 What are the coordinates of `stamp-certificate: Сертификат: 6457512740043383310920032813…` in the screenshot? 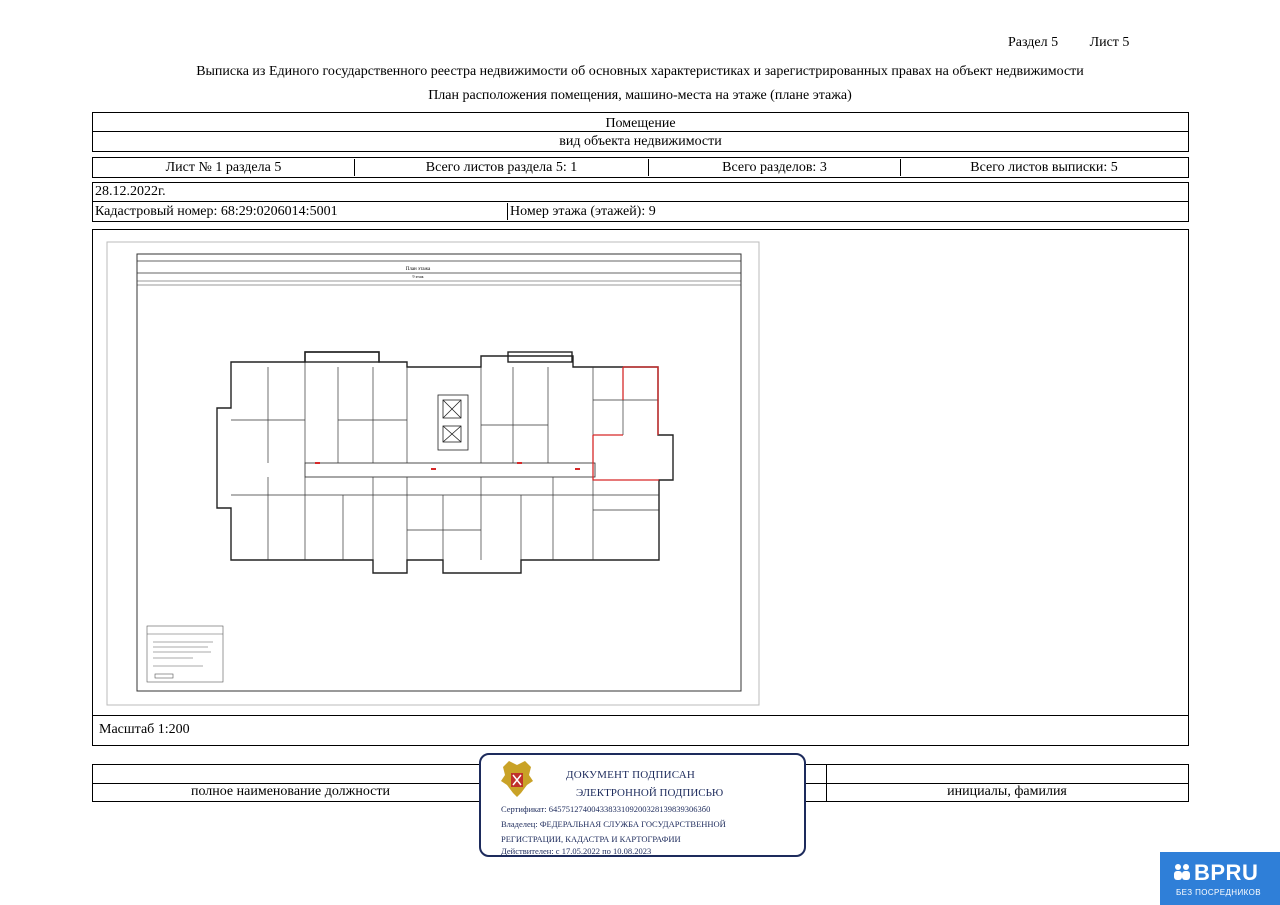 It's located at (606, 809).